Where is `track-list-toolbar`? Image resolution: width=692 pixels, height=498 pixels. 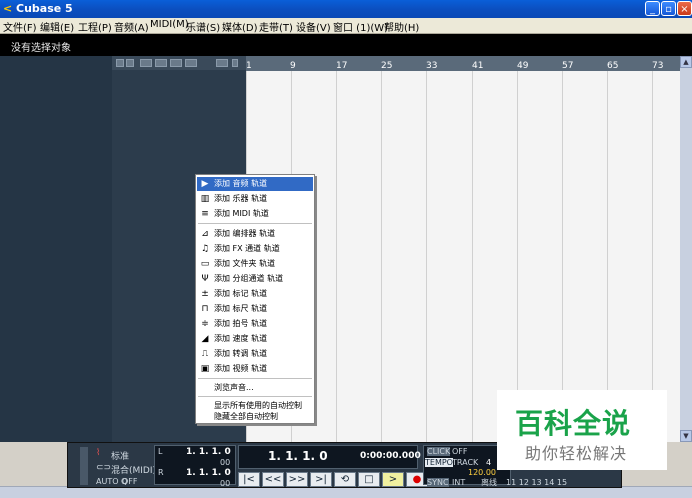 track-list-toolbar is located at coordinates (179, 63).